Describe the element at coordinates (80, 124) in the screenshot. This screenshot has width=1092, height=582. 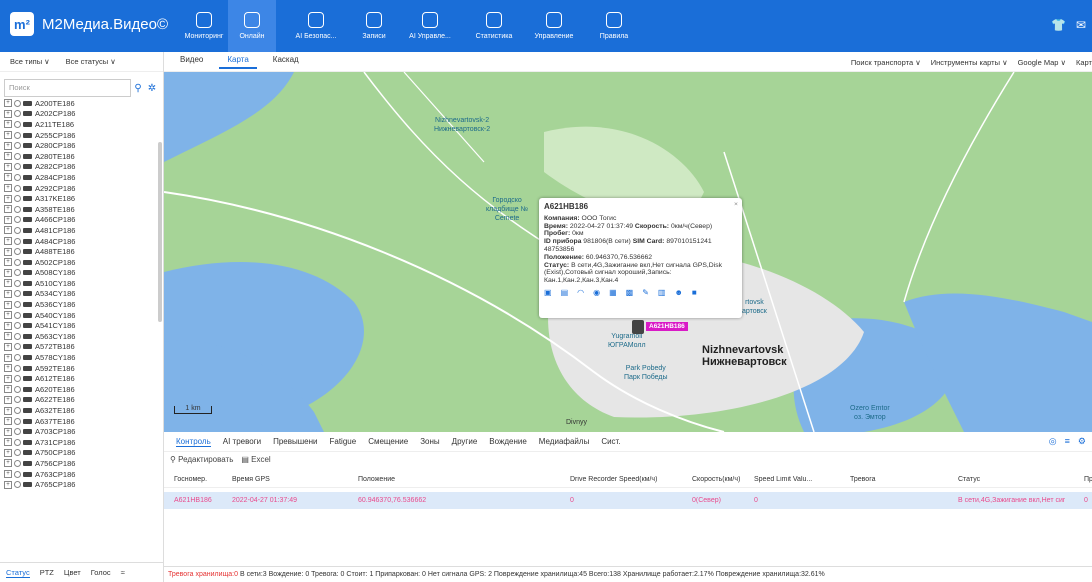
I see `vehicle-item: + A211TE186` at that location.